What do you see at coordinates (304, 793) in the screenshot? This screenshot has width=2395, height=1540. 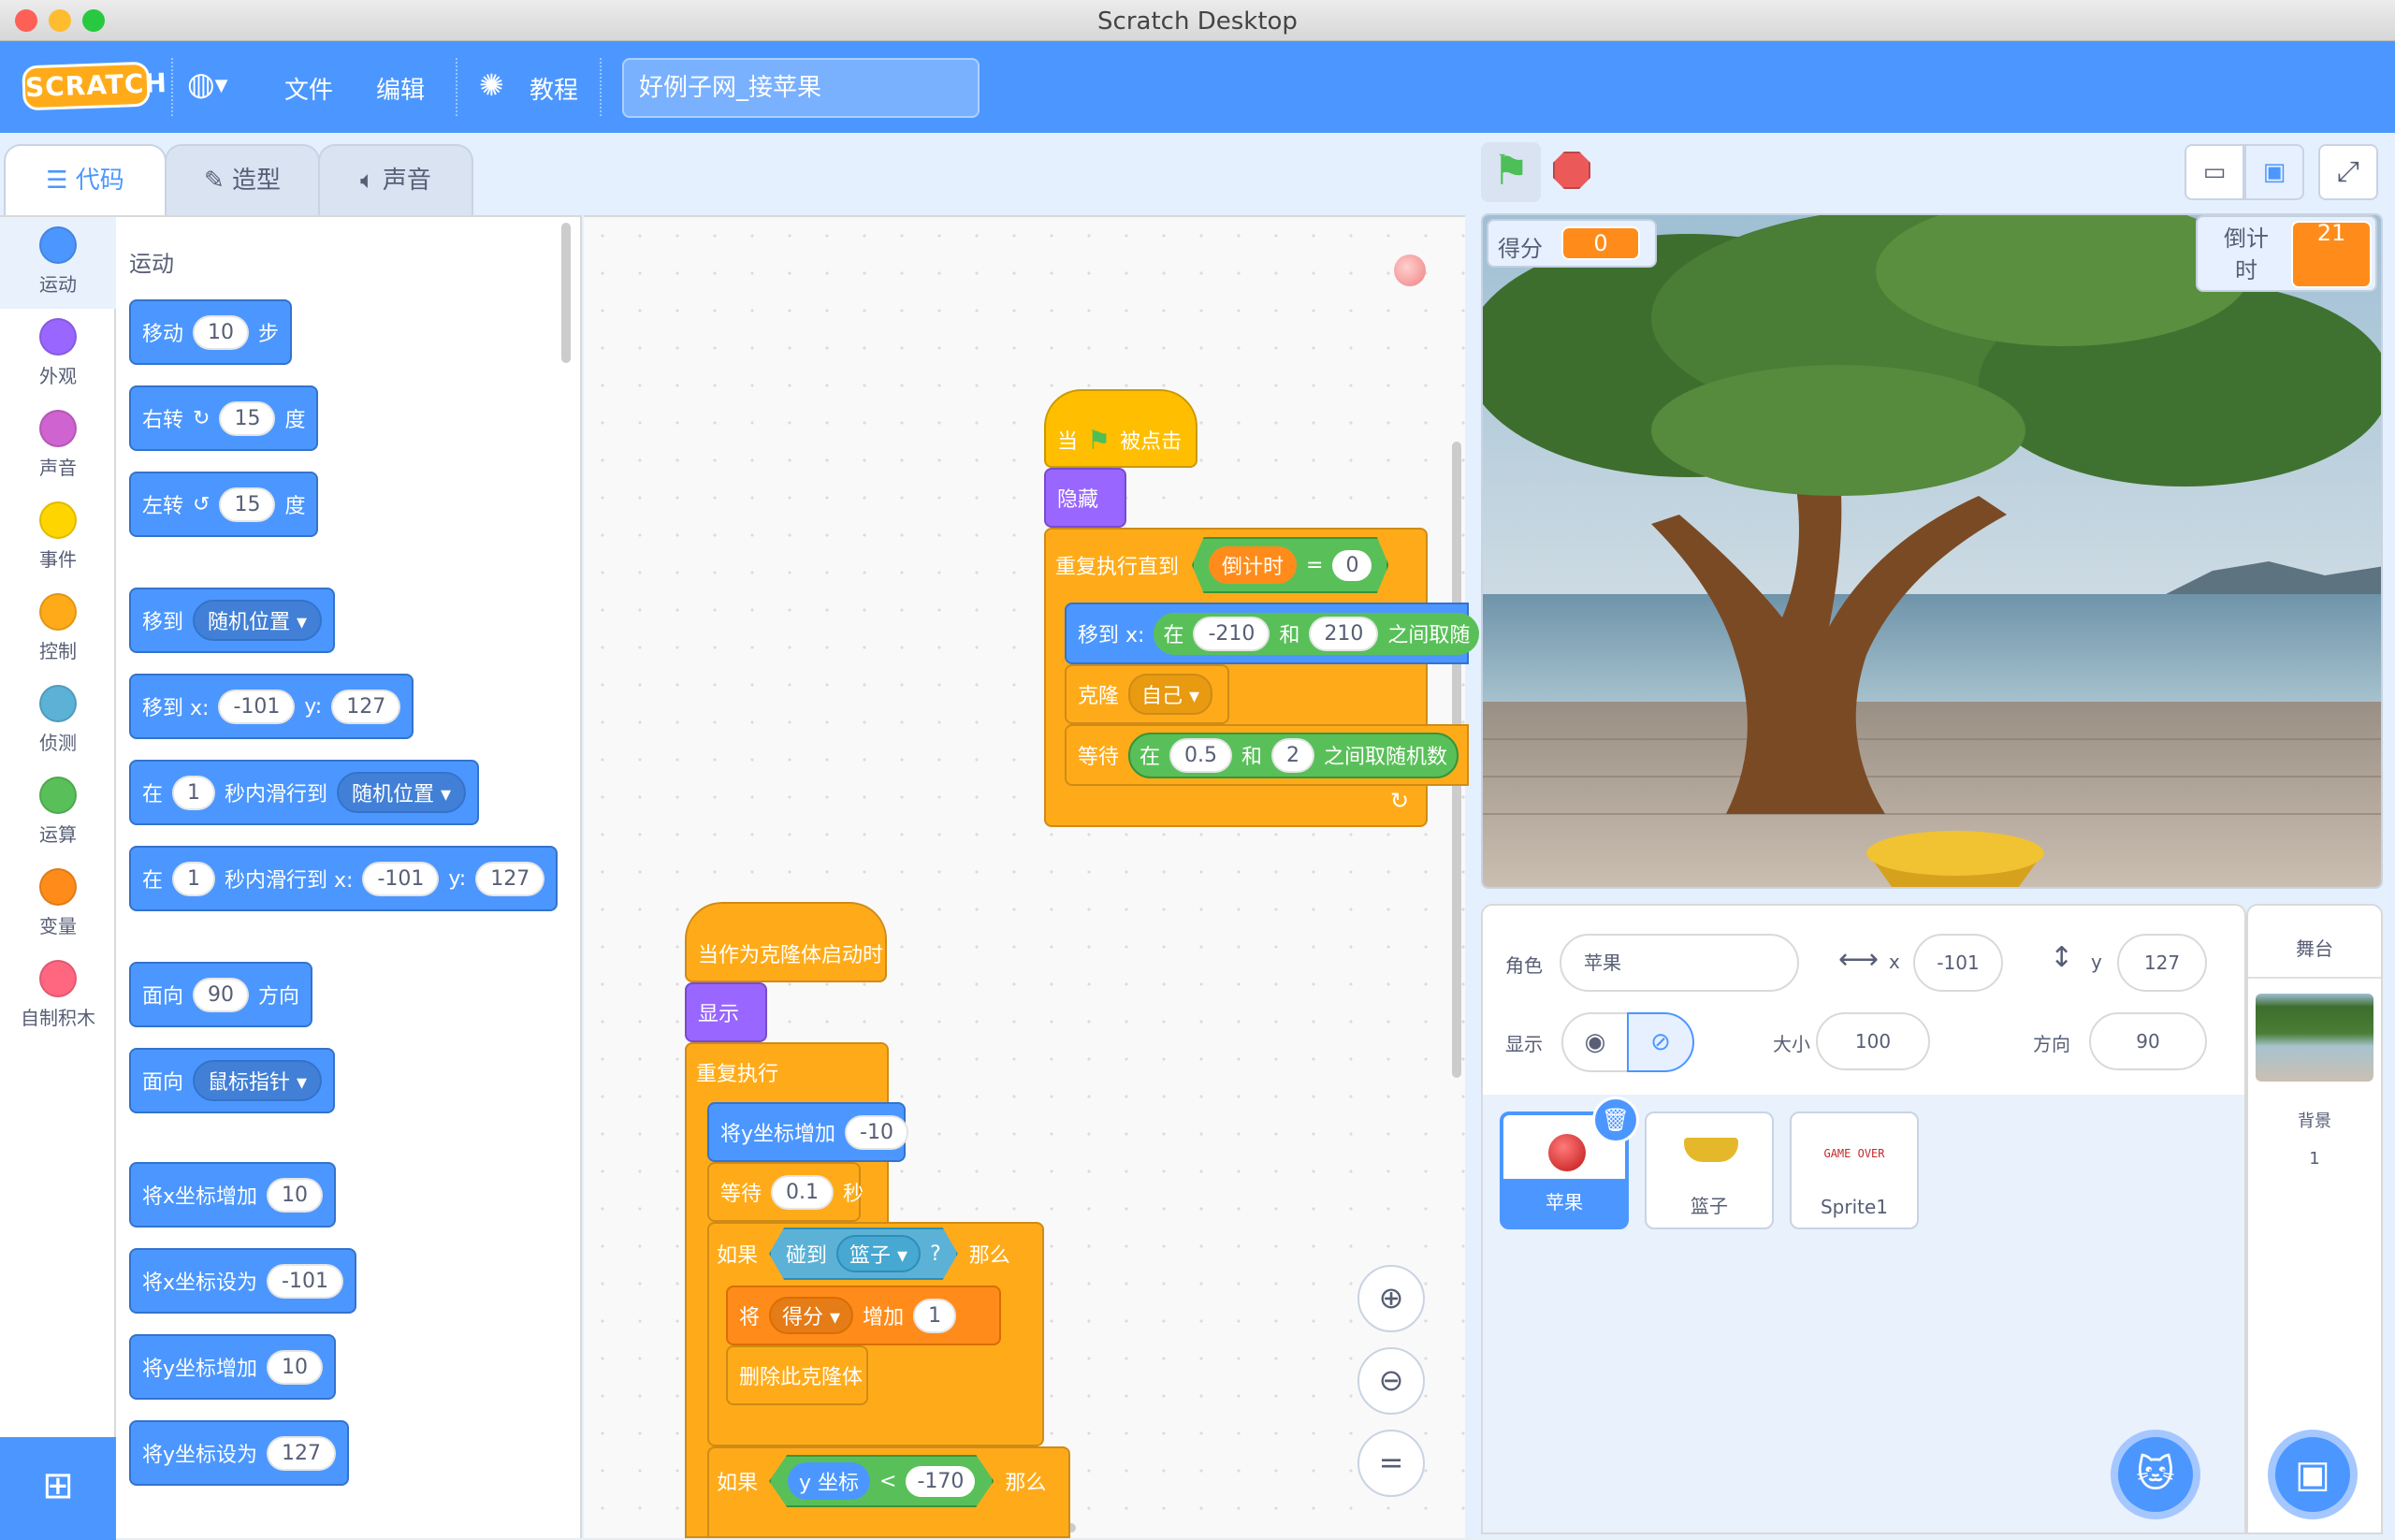 I see `palette-block-glide: 在 1 秒内滑行到 随机位置 ▾` at bounding box center [304, 793].